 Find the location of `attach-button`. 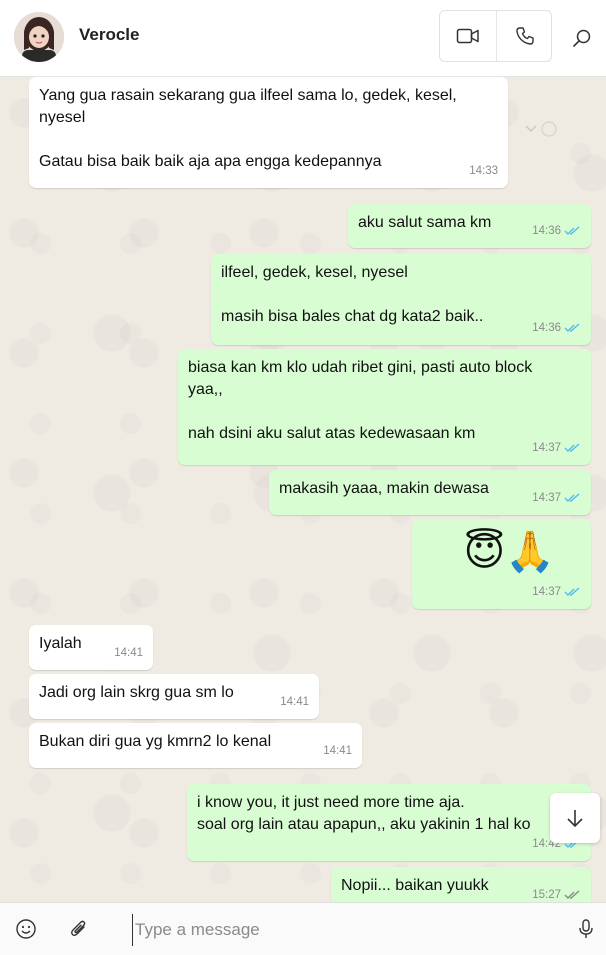

attach-button is located at coordinates (79, 929).